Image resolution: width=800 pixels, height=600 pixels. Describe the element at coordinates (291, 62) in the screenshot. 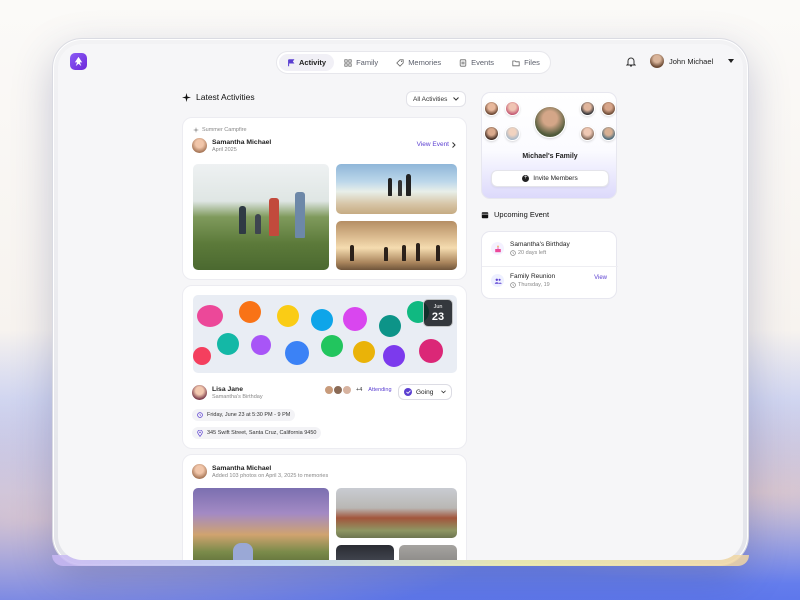

I see `flag-icon` at that location.